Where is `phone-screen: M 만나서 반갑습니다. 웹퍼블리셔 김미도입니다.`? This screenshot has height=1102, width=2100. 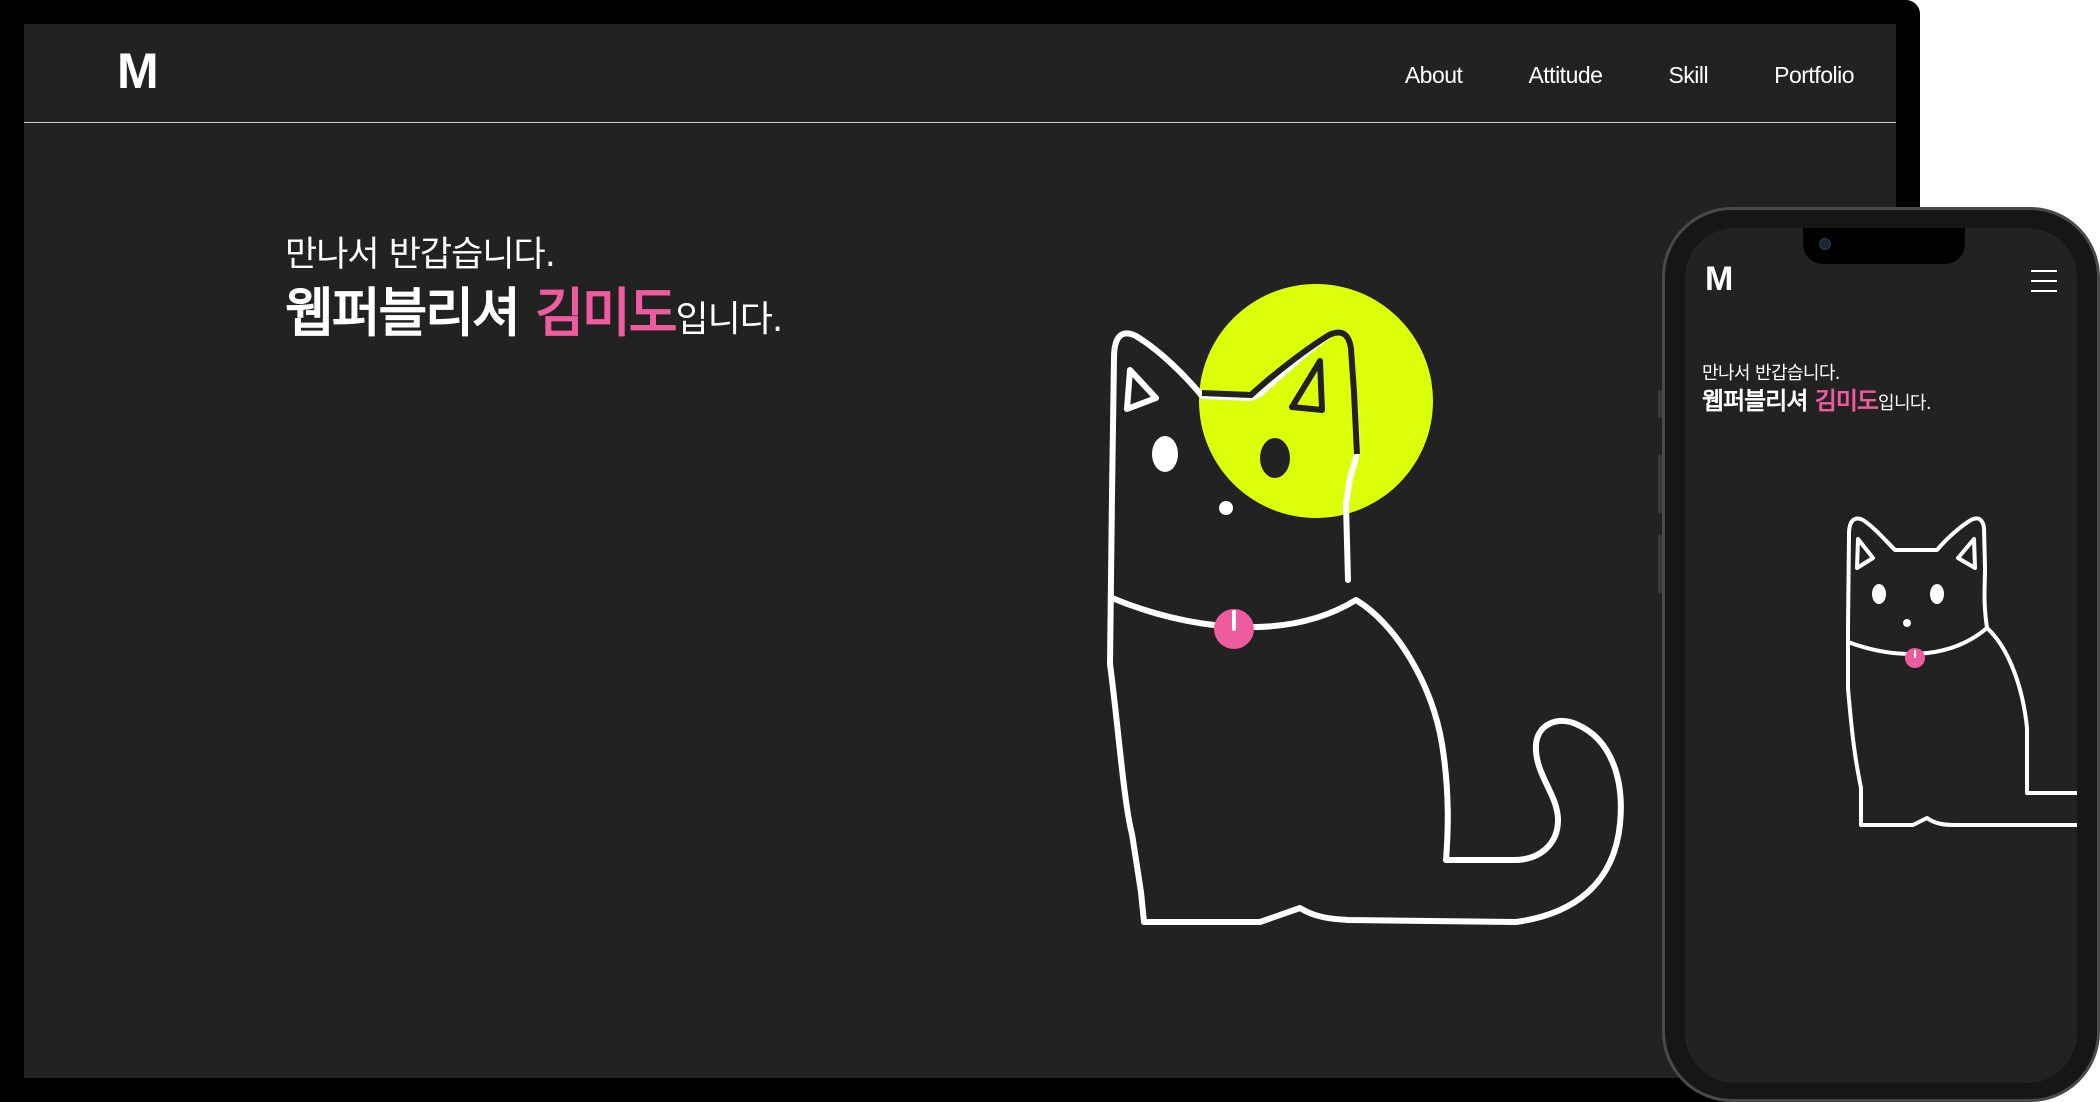
phone-screen: M 만나서 반갑습니다. 웹퍼블리셔 김미도입니다. is located at coordinates (1881, 655).